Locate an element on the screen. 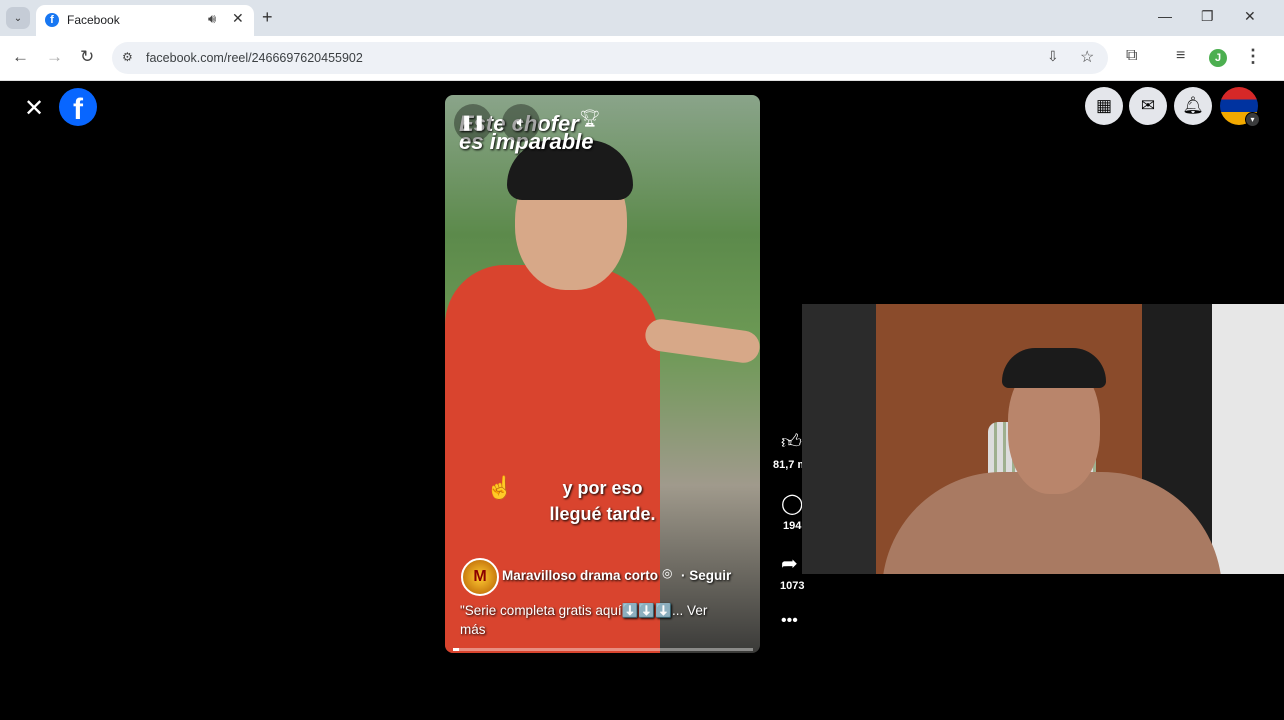 Image resolution: width=1284 pixels, height=720 pixels. notifications-bell-icon: 🔔︎ is located at coordinates (1193, 106).